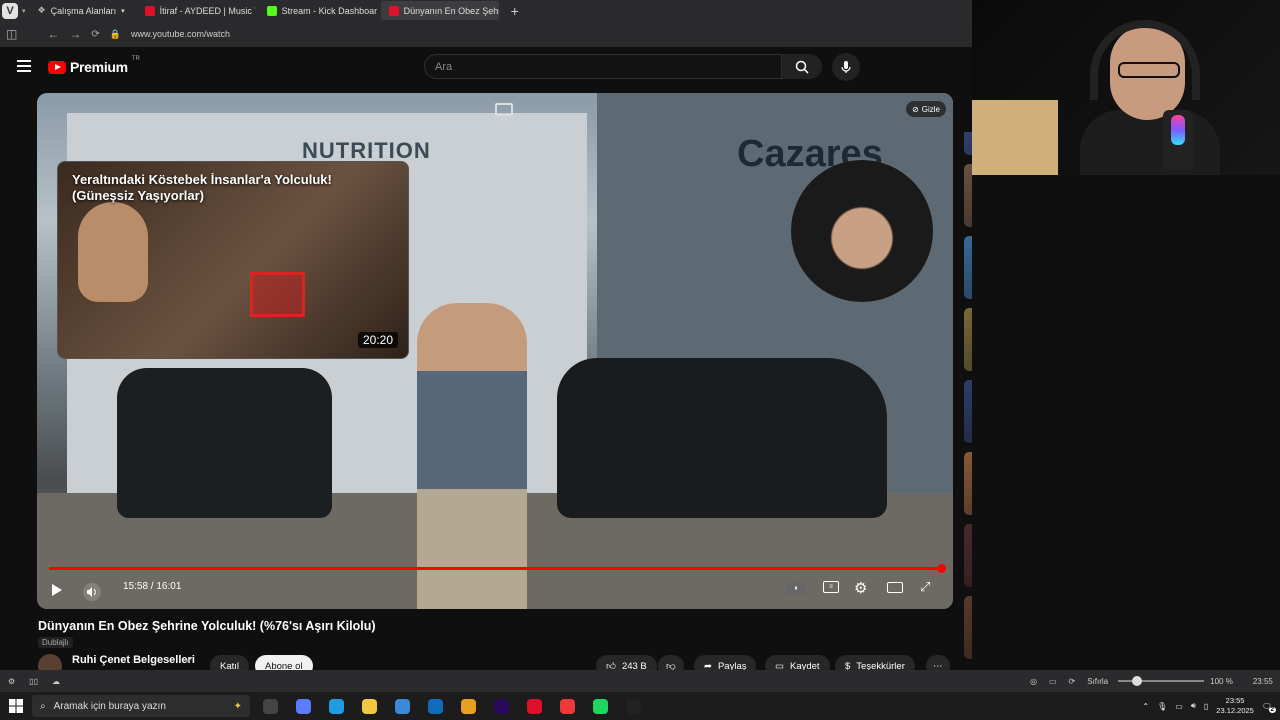 The height and width of the screenshot is (720, 1280). Describe the element at coordinates (671, 665) in the screenshot. I see `thumbs-down-icon: 👎︎` at that location.